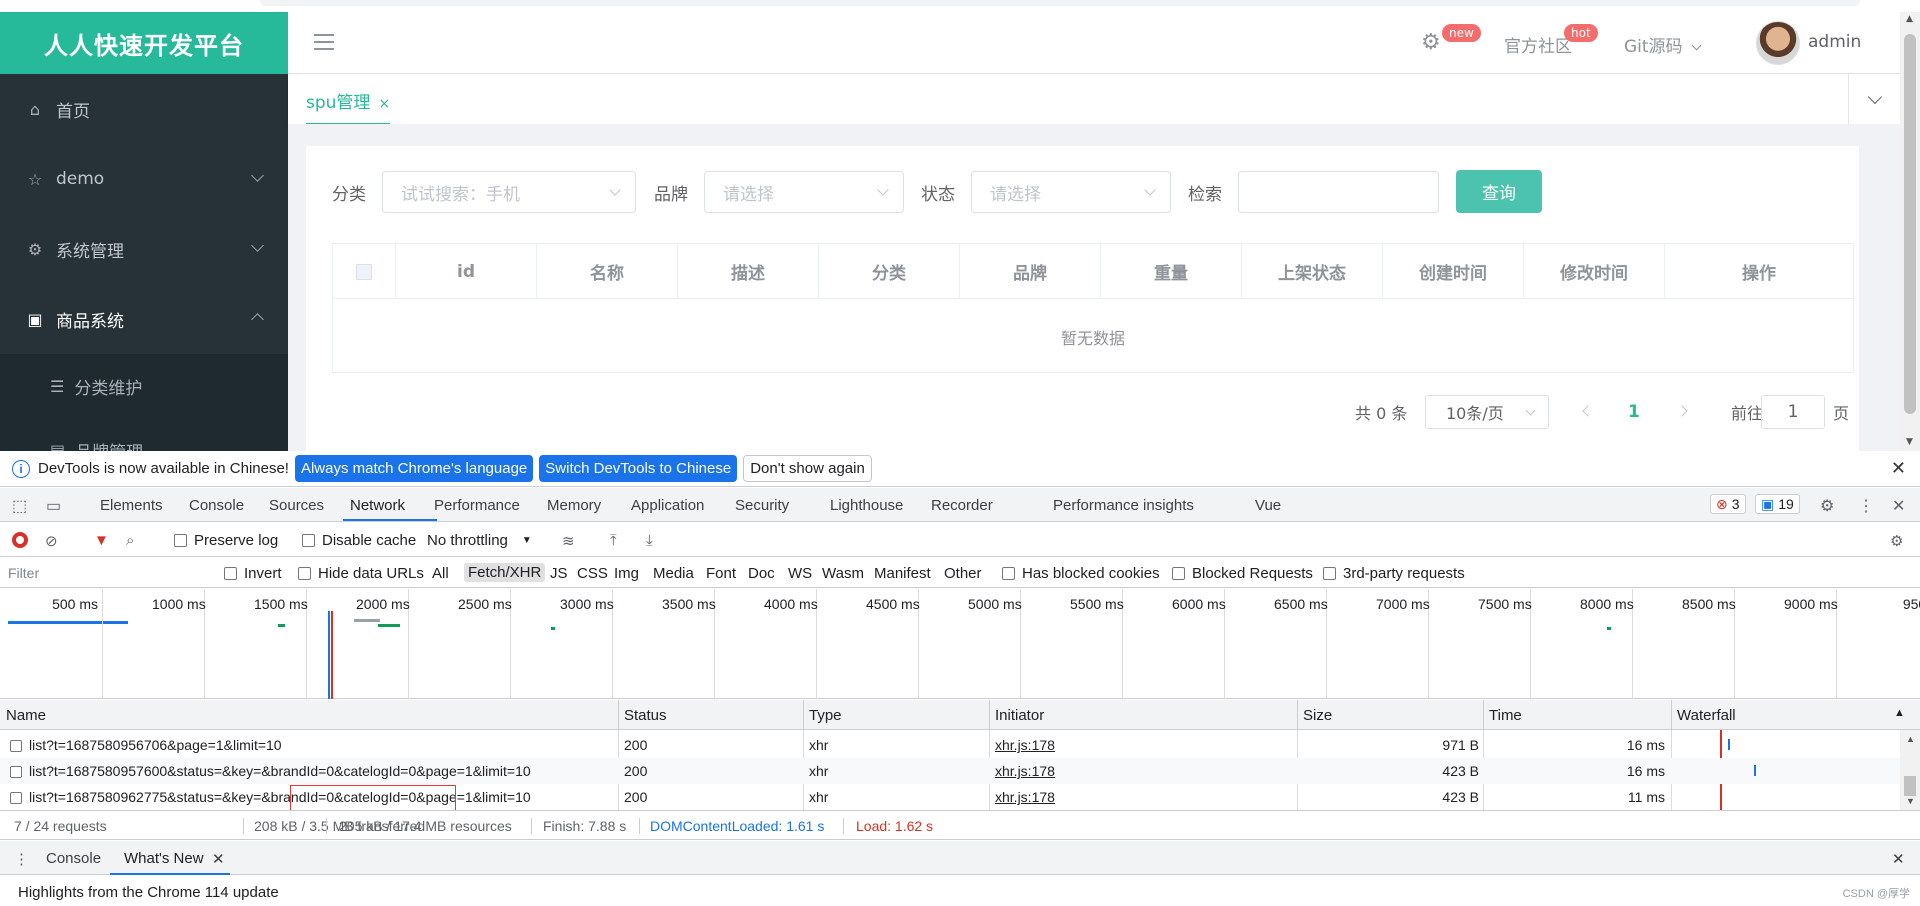 Image resolution: width=1920 pixels, height=906 pixels. What do you see at coordinates (1538, 44) in the screenshot?
I see `community-link: 官方社区` at bounding box center [1538, 44].